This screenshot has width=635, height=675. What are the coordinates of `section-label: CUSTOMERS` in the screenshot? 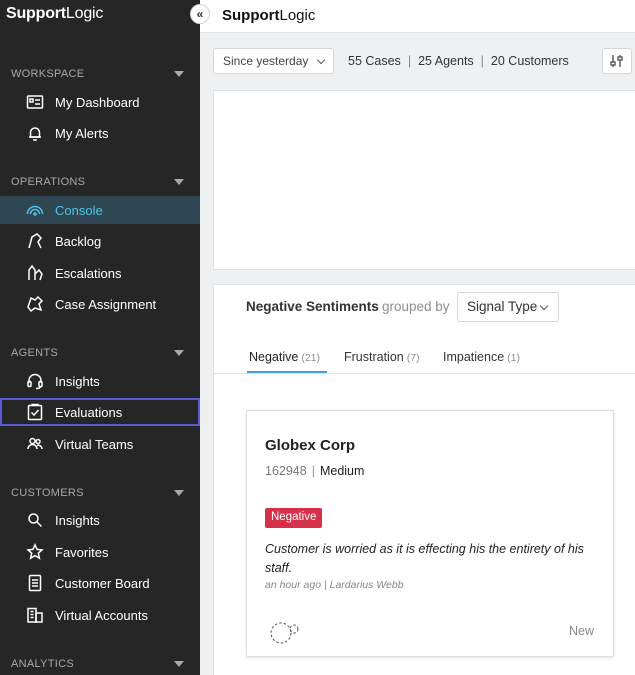 It's located at (47, 493).